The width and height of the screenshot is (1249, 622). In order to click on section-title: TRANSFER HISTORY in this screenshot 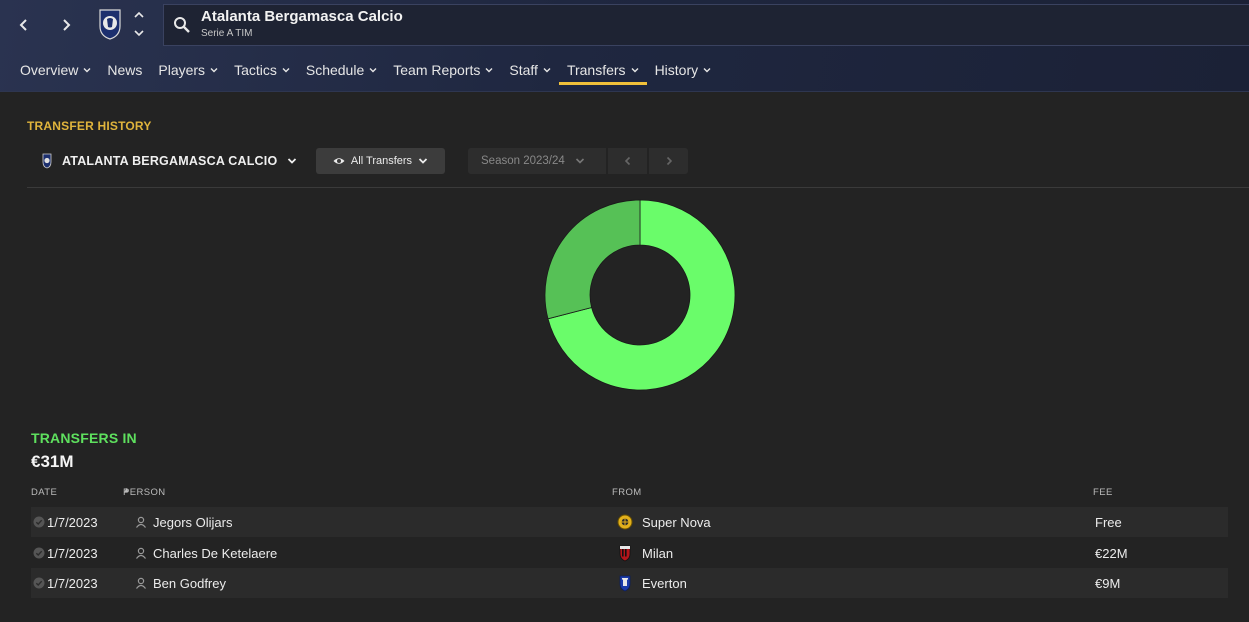, I will do `click(89, 126)`.